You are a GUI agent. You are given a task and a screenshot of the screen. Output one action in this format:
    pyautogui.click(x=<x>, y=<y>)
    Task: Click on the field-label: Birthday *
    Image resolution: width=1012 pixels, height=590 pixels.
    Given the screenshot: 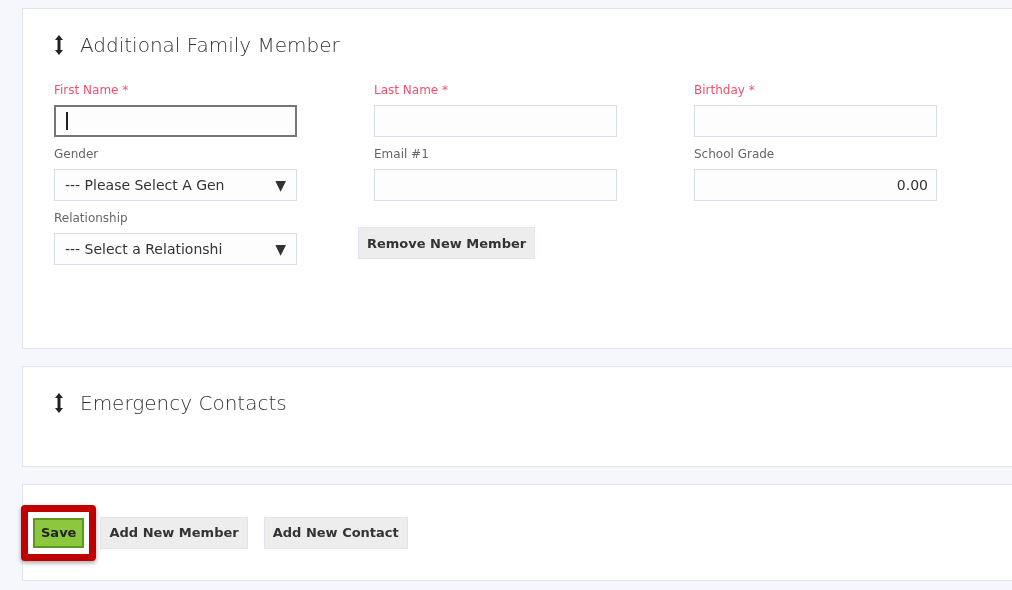 What is the action you would take?
    pyautogui.click(x=725, y=91)
    